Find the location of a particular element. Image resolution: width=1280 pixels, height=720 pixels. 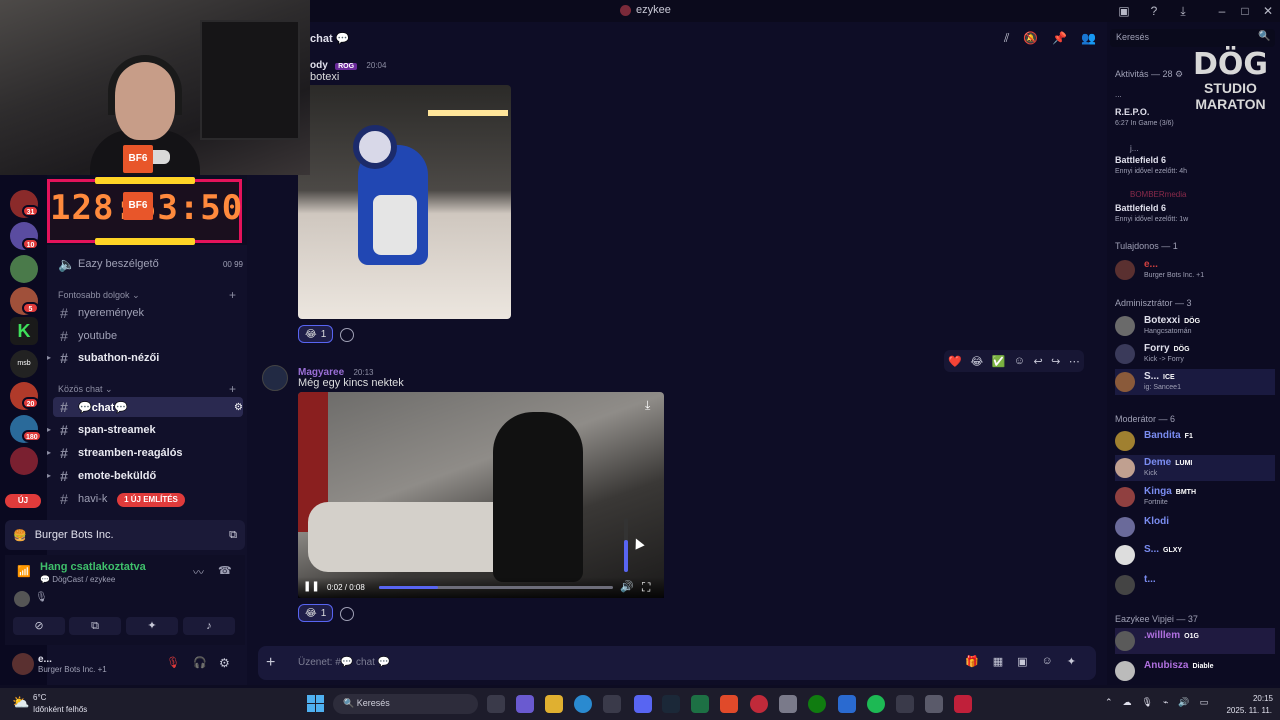

channel-item-active: # 💬chat💬 ⚙ is located at coordinates (148, 407).